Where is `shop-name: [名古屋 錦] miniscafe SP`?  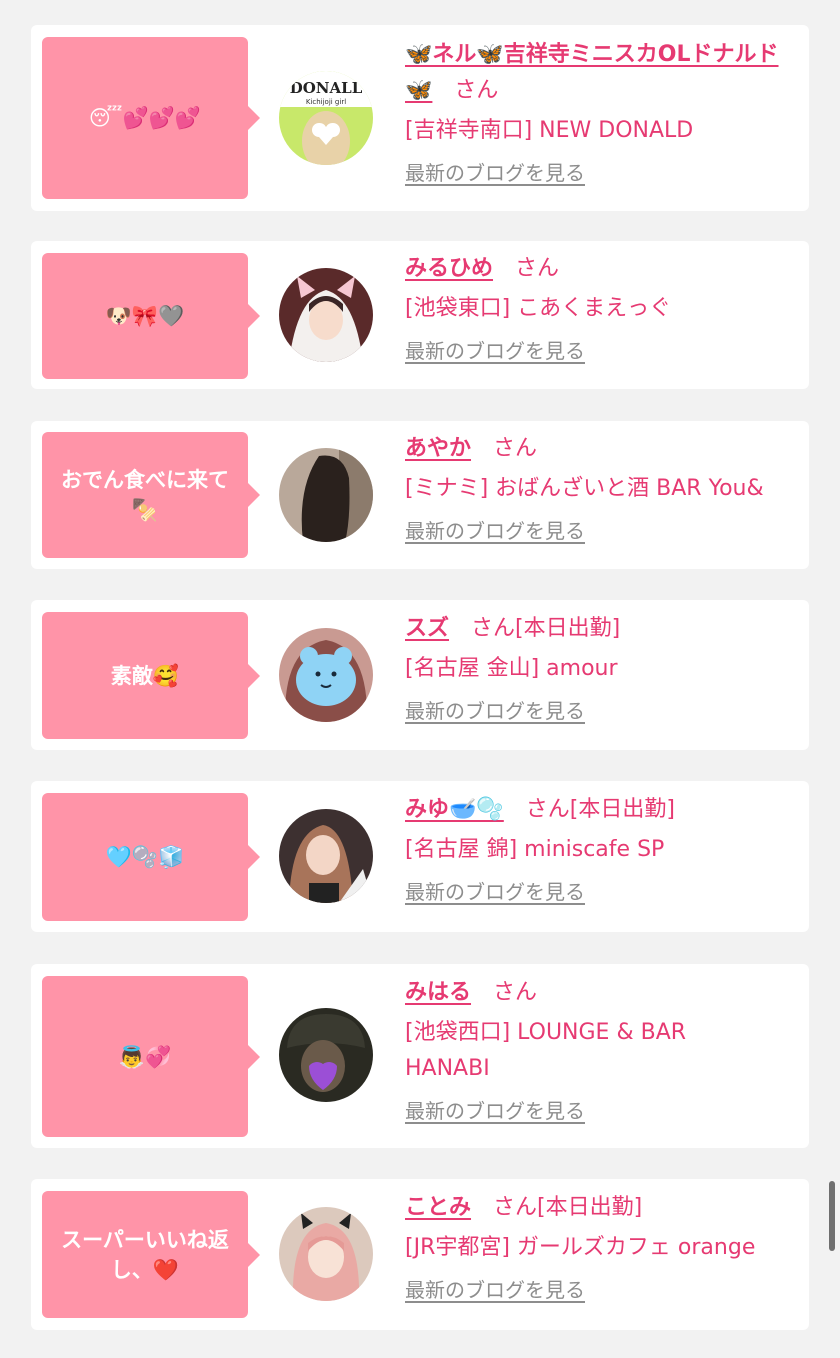
shop-name: [名古屋 錦] miniscafe SP is located at coordinates (603, 850).